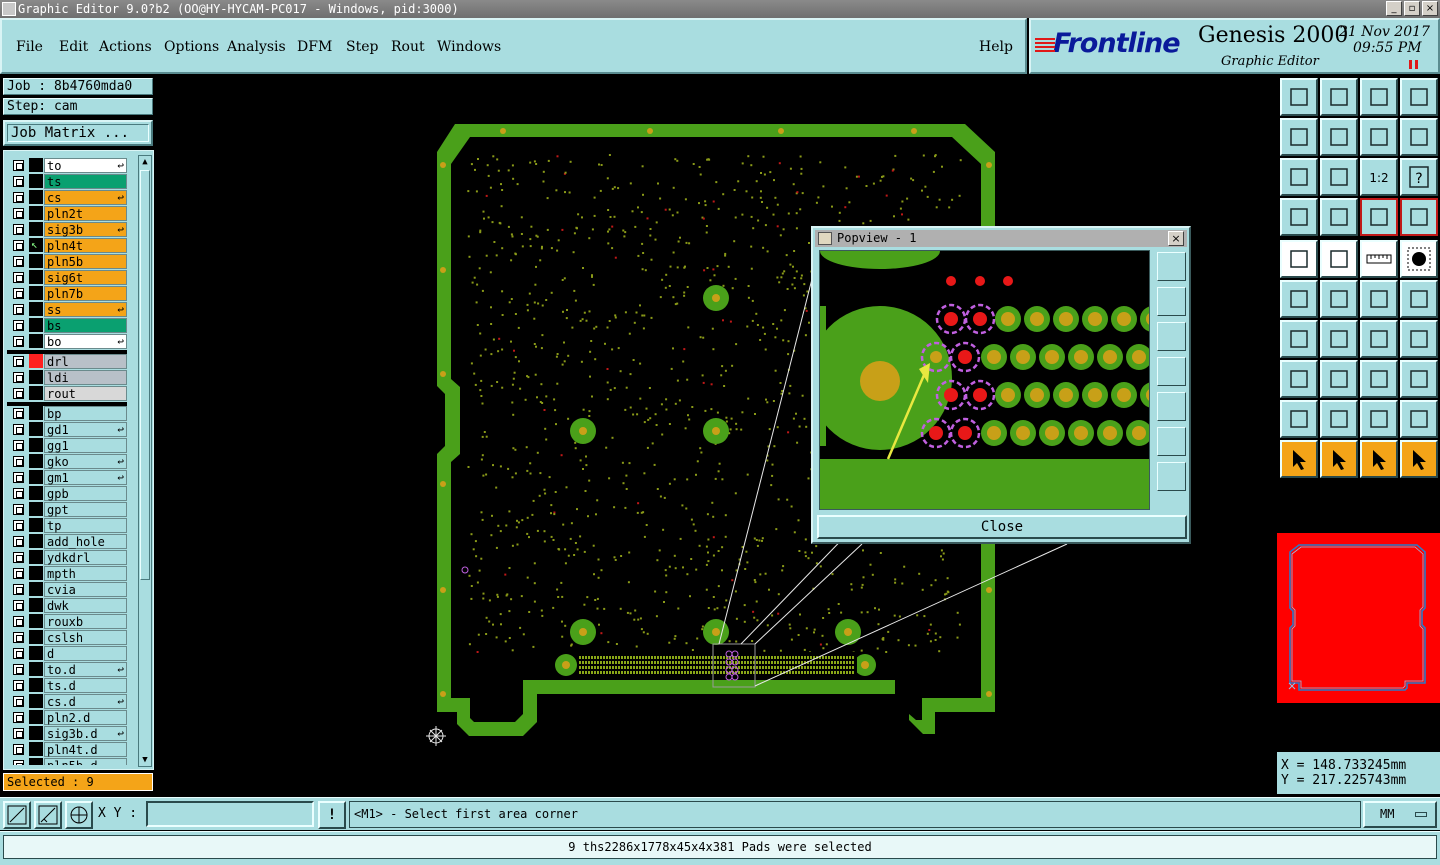 This screenshot has width=1440, height=865. I want to click on add-feature-icon, so click(1299, 299).